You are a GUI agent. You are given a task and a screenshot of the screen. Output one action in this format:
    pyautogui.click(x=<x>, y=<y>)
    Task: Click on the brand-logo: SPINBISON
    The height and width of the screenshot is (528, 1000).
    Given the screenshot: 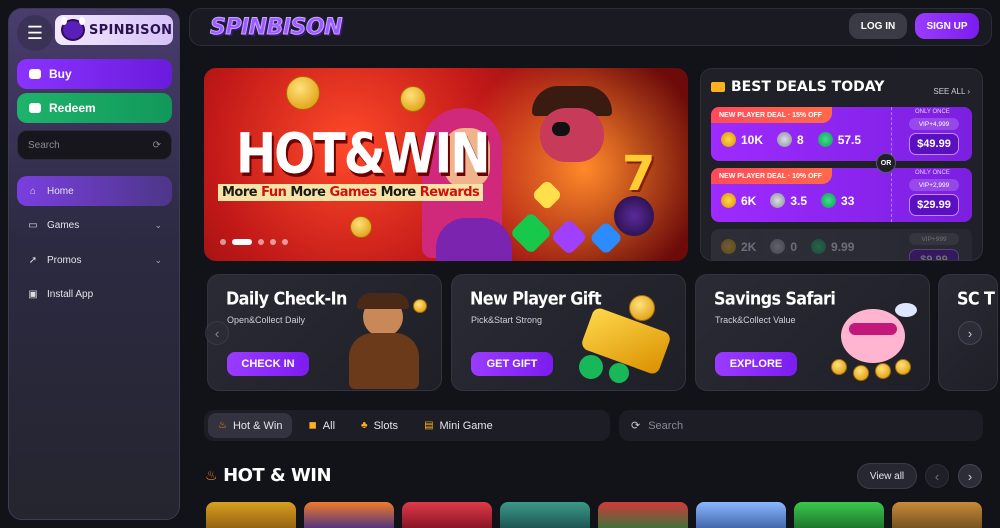 What is the action you would take?
    pyautogui.click(x=276, y=28)
    